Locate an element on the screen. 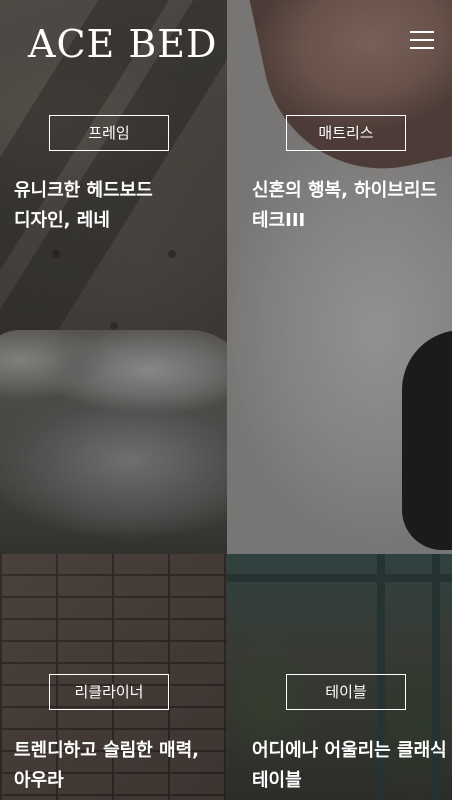  panel-headline: 트렌디하고 슬림한 매력, 아우라 is located at coordinates (106, 765).